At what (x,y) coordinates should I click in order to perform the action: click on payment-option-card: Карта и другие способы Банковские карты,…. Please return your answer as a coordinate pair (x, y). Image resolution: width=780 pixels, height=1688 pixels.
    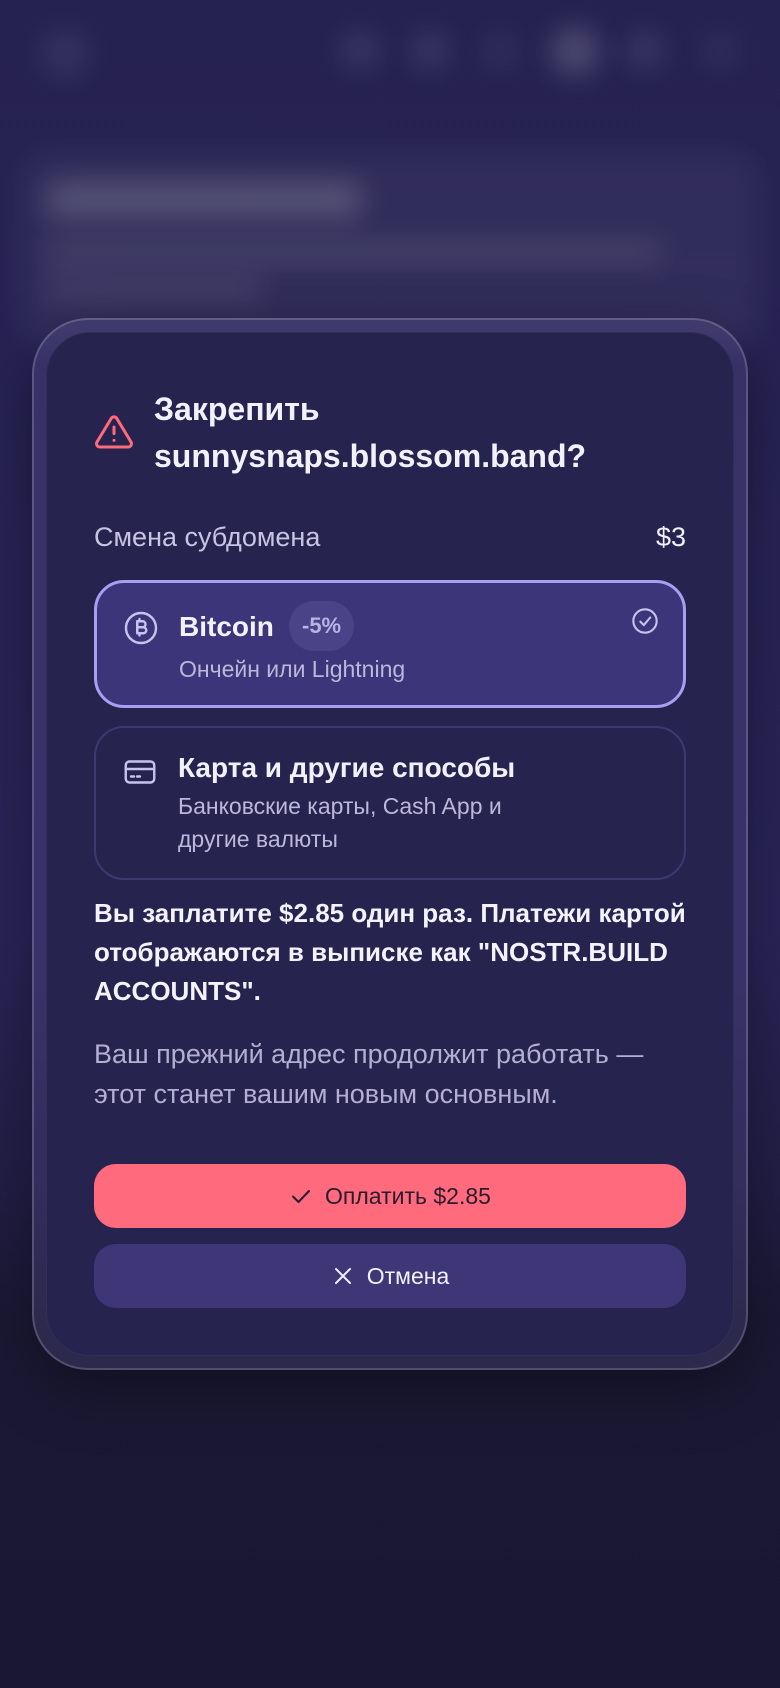
    Looking at the image, I should click on (390, 803).